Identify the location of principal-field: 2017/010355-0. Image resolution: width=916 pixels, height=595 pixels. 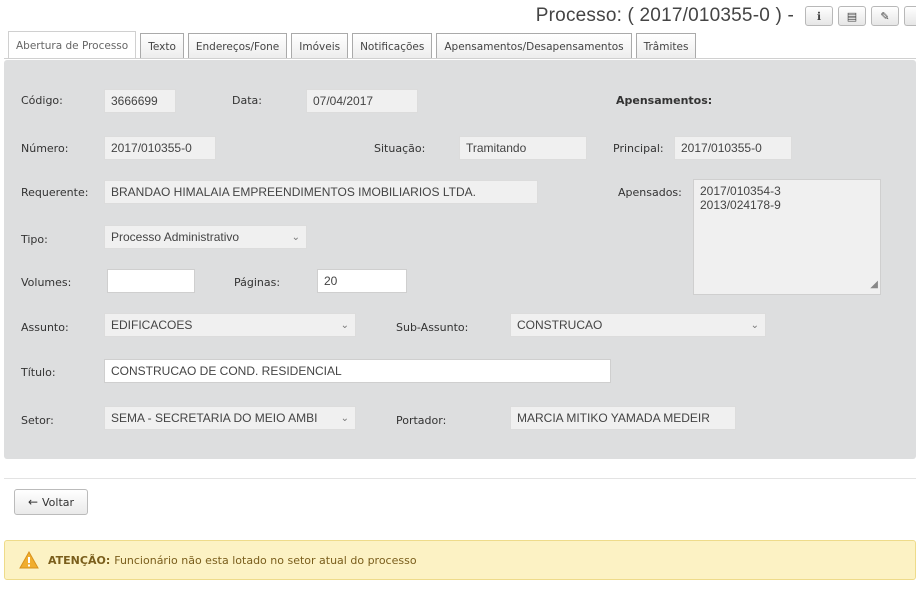
(733, 148).